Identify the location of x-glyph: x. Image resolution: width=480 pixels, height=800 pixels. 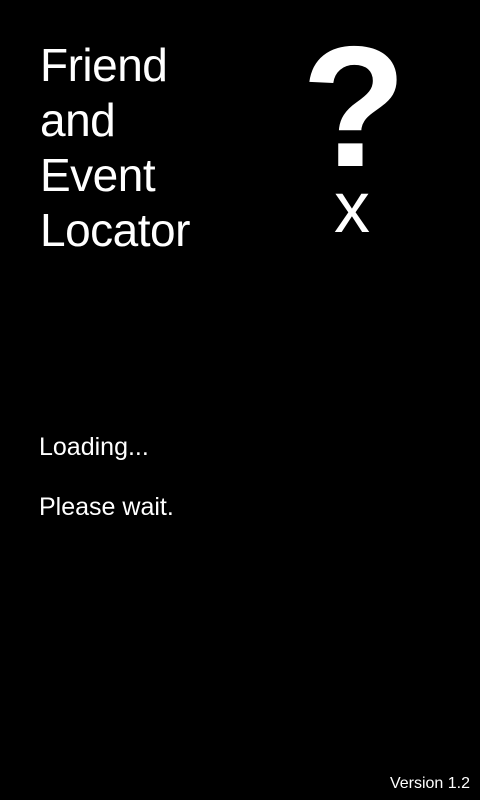
(352, 204).